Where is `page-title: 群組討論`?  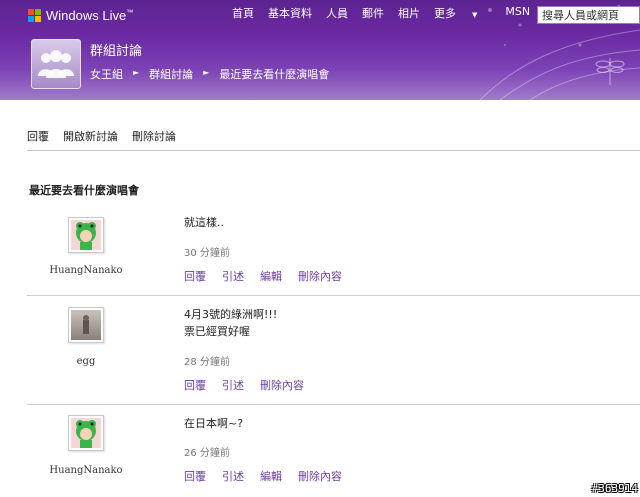
page-title: 群組討論 is located at coordinates (116, 51).